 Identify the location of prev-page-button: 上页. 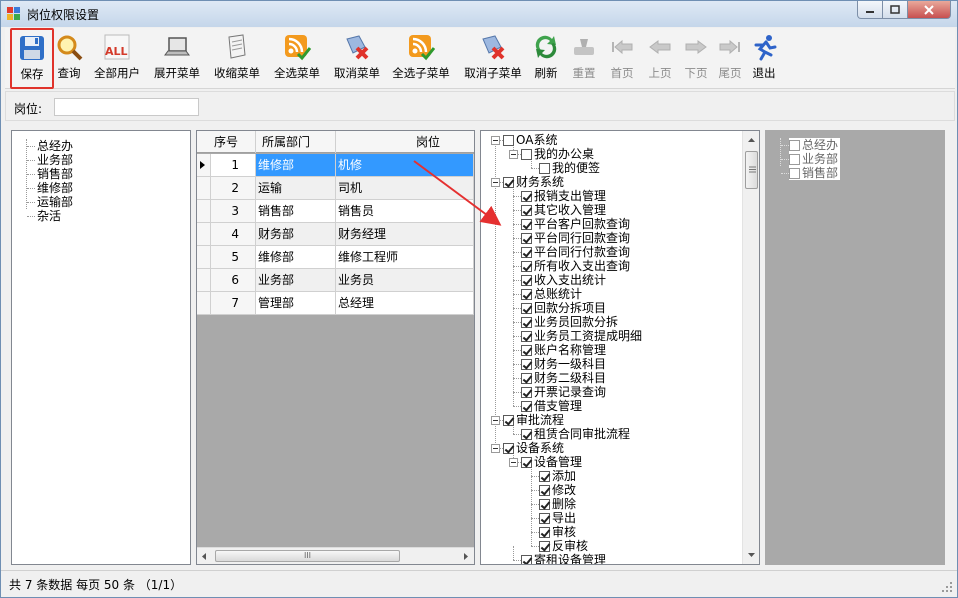
(660, 59).